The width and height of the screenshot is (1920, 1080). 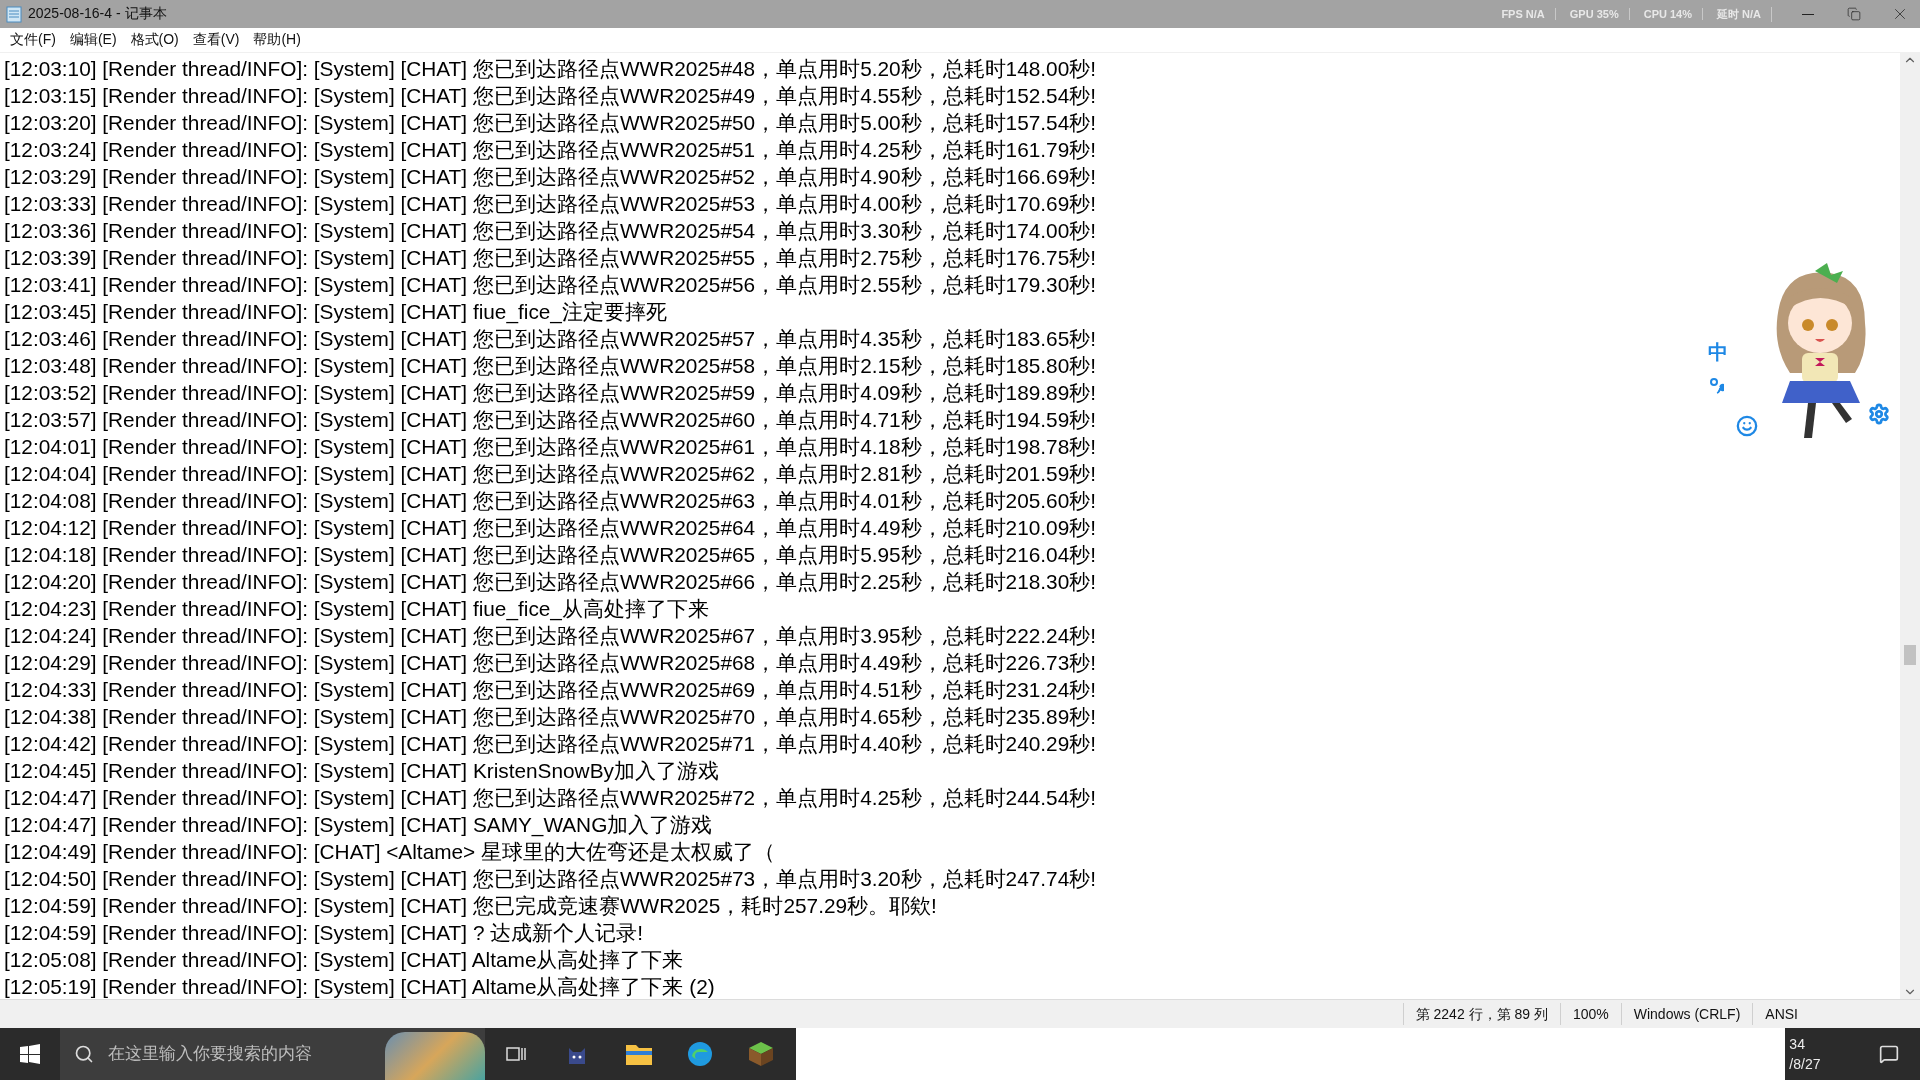 I want to click on log-line: [12:03:57] [Render thread/INFO]: [System] [CHAT] 您已到达路径点WWR2025#60，单点用时4.71秒，总耗时194.59秒!, so click(x=550, y=420).